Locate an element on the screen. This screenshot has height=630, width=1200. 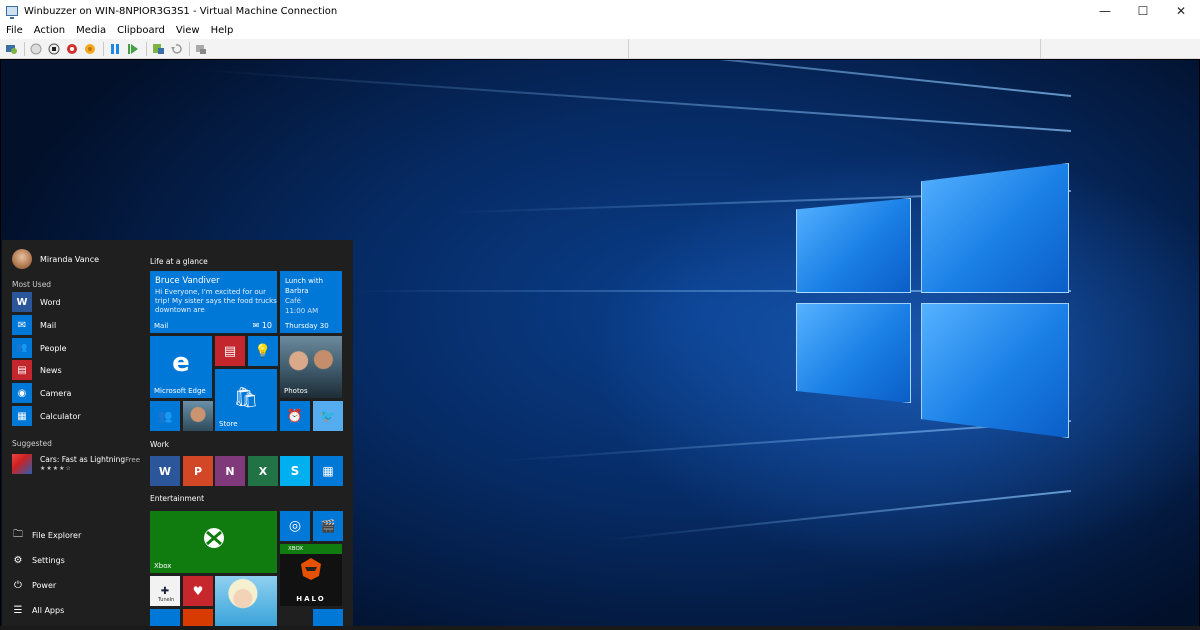
most-used-item-mail: ✉ Mail is located at coordinates (34, 325).